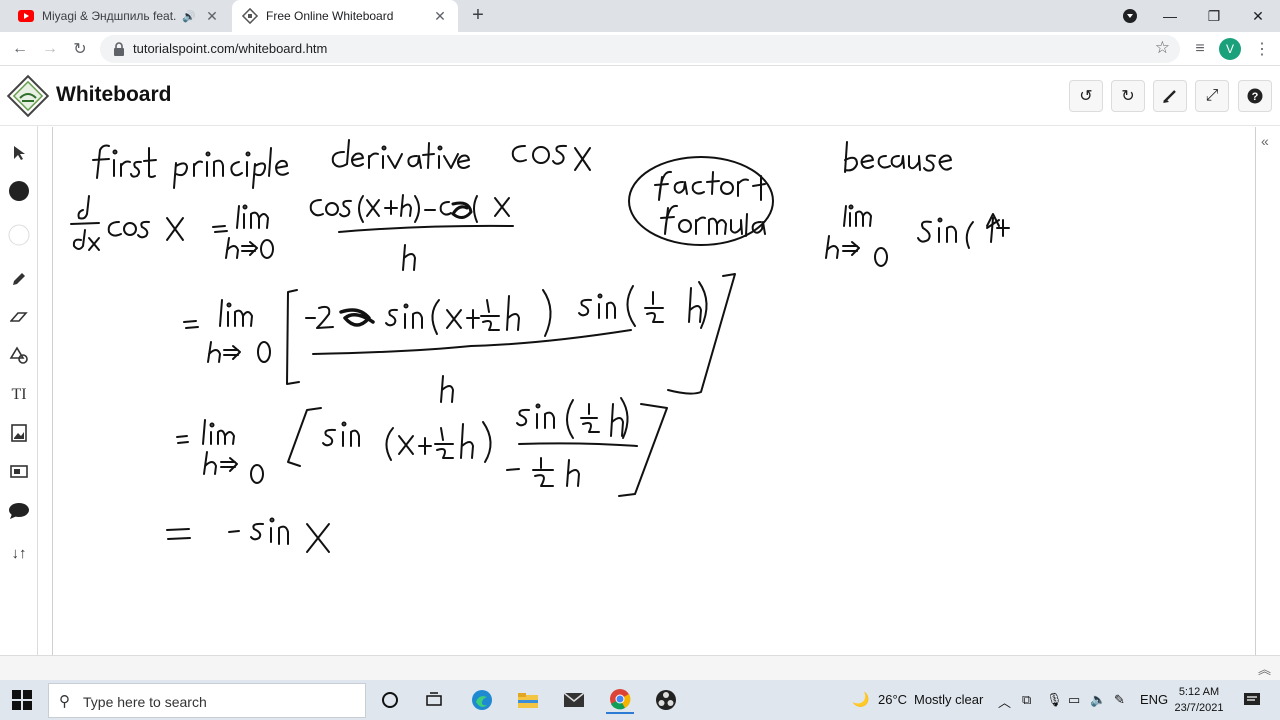  Describe the element at coordinates (860, 699) in the screenshot. I see `weather-moon-icon: 🌙` at that location.